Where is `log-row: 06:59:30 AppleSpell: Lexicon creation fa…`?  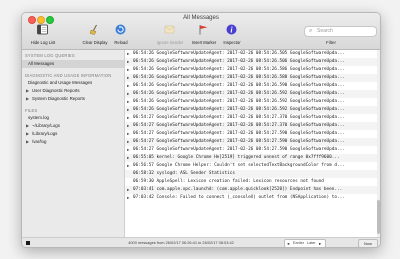 log-row: 06:59:30 AppleSpell: Lexicon creation fa… is located at coordinates (252, 182).